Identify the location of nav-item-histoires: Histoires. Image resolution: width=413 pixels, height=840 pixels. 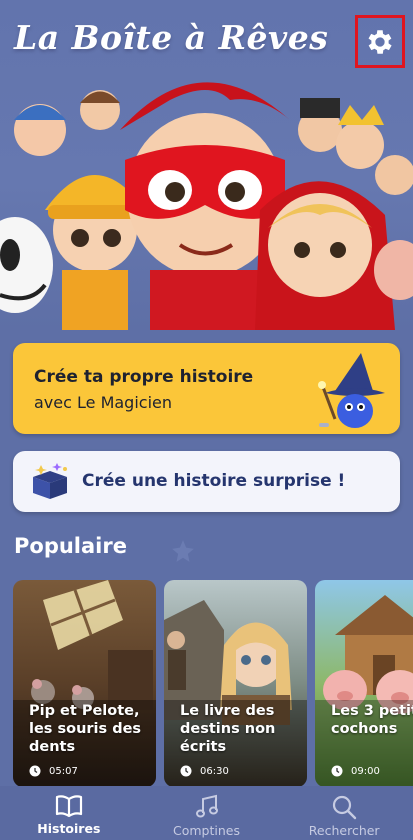
(69, 813).